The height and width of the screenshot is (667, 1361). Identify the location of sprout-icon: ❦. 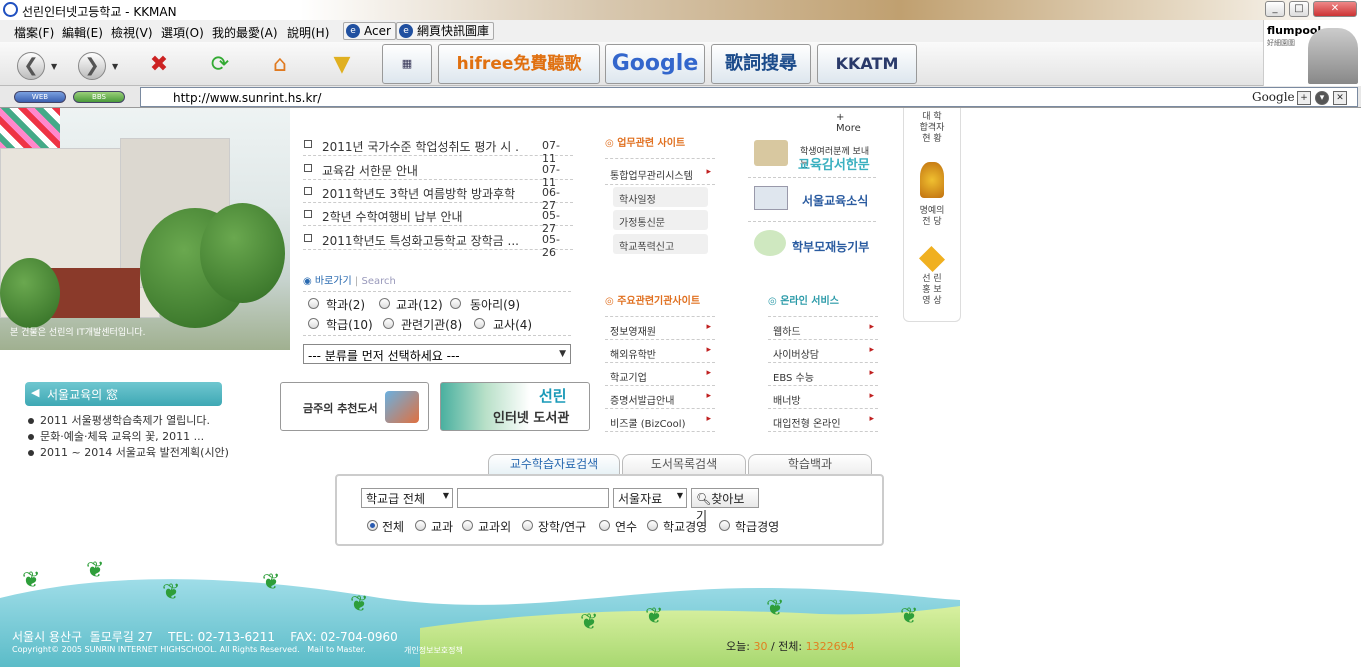
(95, 570).